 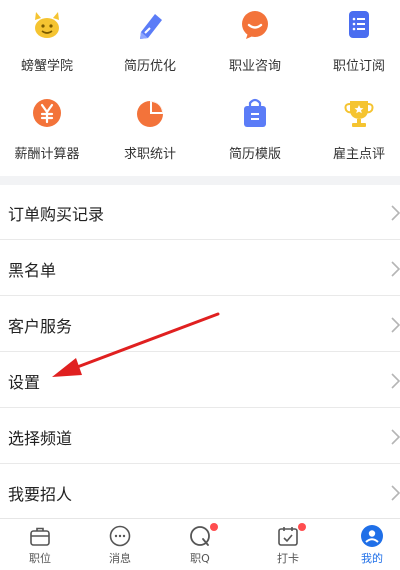 What do you see at coordinates (254, 66) in the screenshot?
I see `tool-label: 职业咨询` at bounding box center [254, 66].